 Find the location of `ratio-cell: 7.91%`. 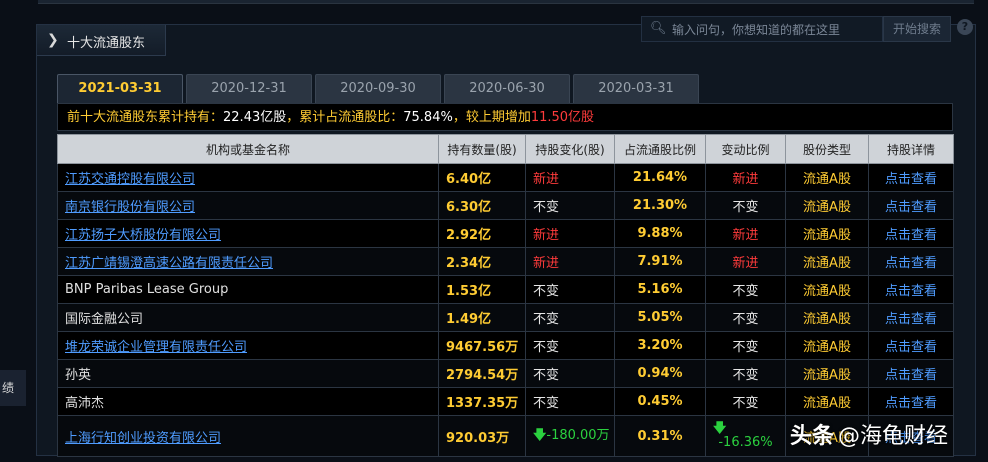

ratio-cell: 7.91% is located at coordinates (660, 261).